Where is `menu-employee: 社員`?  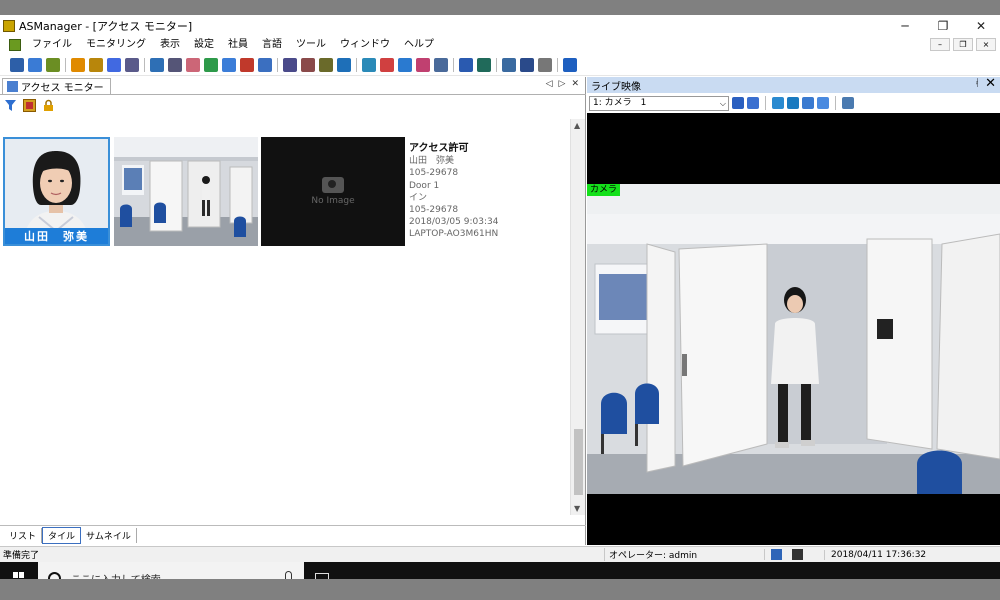
menu-employee: 社員 is located at coordinates (238, 44).